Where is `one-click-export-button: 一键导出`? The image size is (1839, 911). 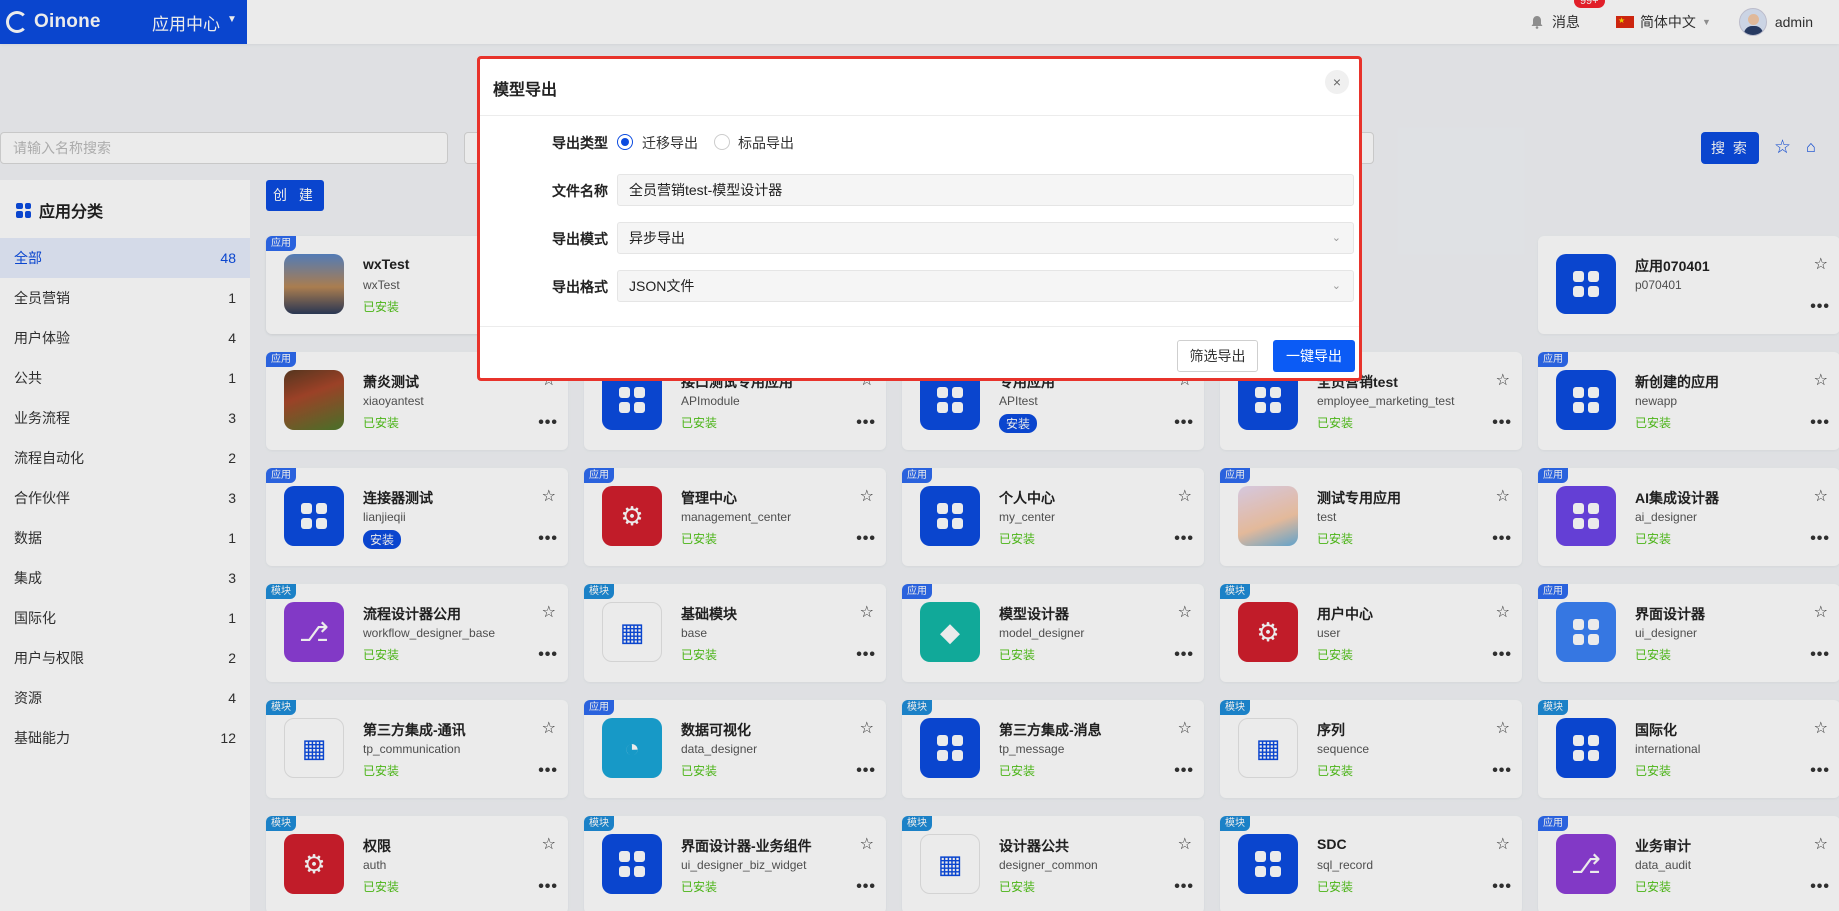 one-click-export-button: 一键导出 is located at coordinates (1314, 356).